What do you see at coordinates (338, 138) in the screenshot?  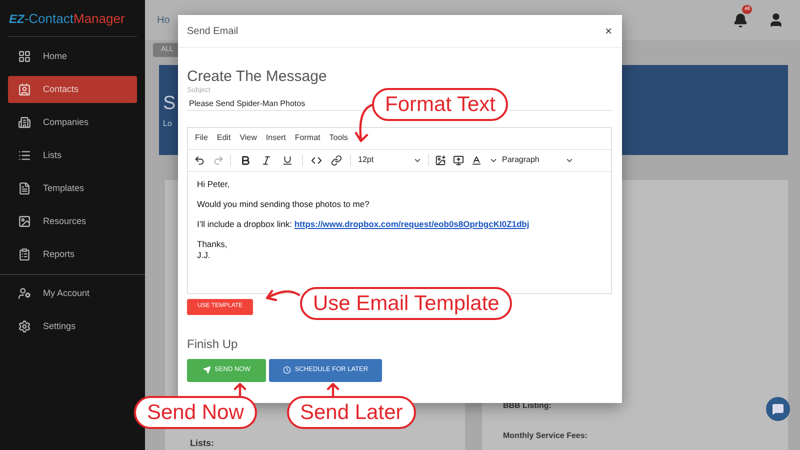 I see `menu-item: Tools` at bounding box center [338, 138].